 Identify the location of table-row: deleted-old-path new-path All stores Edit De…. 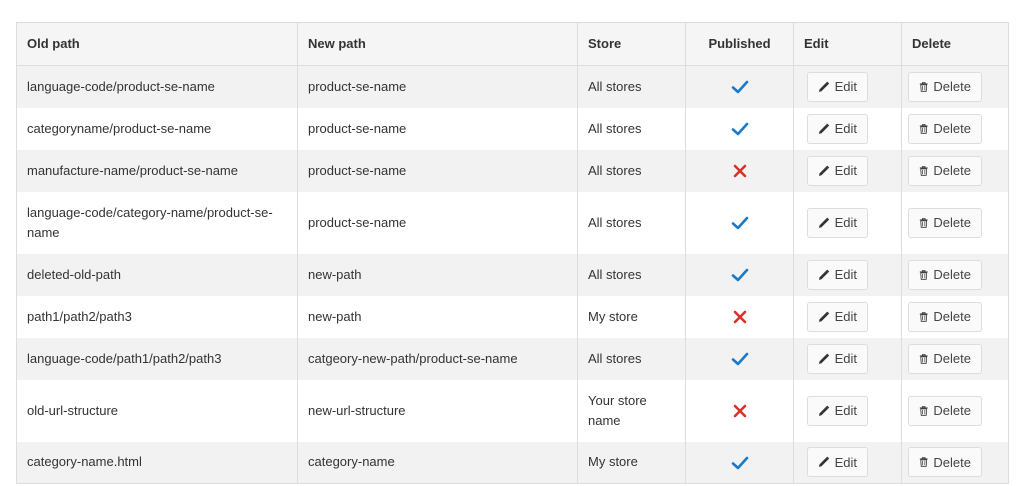
(512, 274).